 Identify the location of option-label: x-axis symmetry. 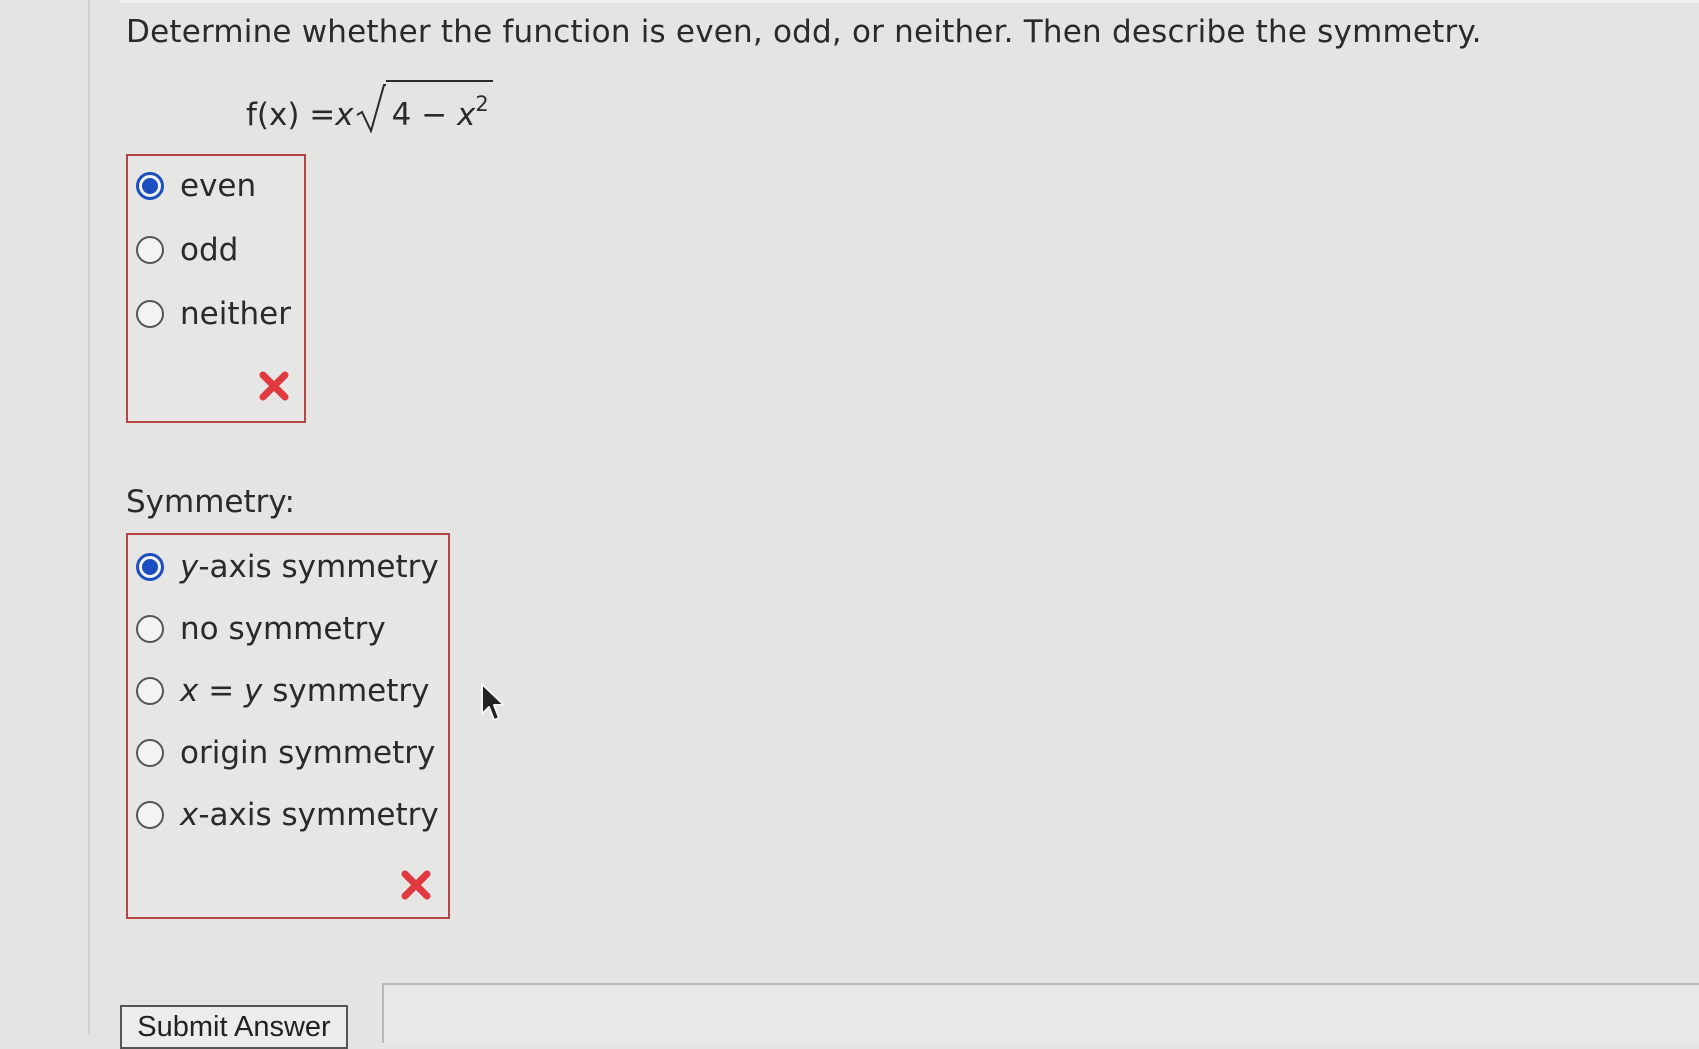
(309, 815).